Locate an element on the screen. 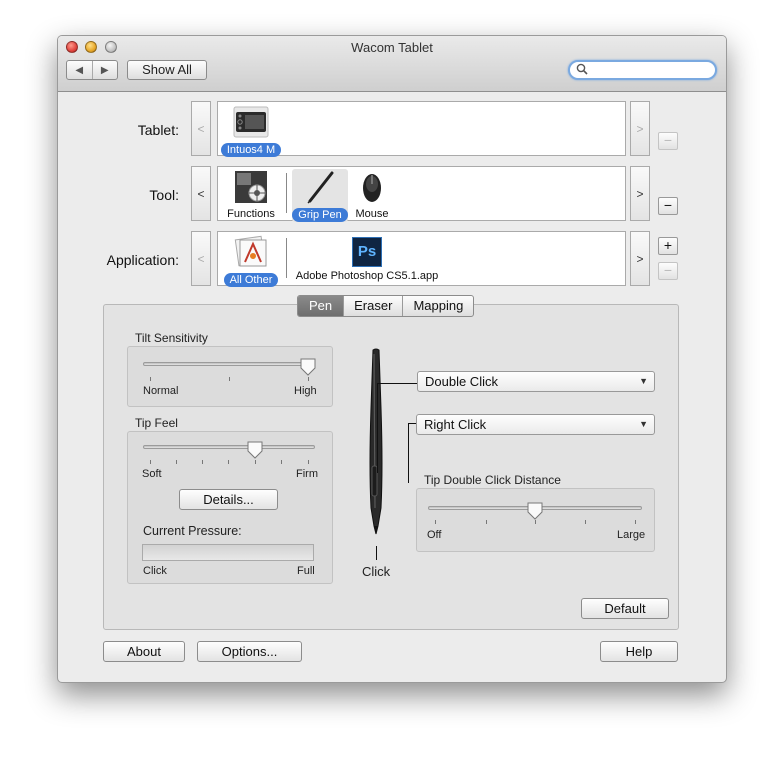  forward-button: ▶ is located at coordinates (104, 70).